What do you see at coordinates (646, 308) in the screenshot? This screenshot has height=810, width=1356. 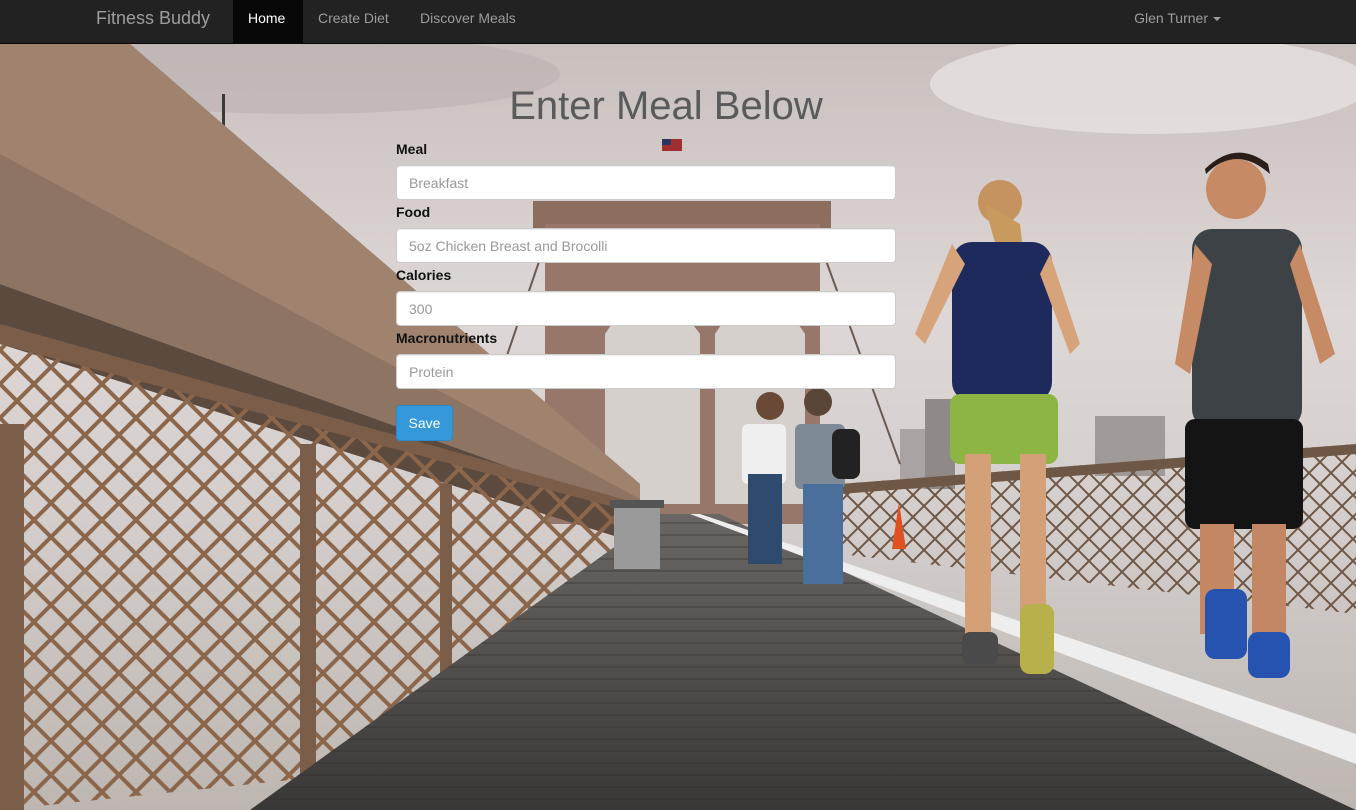 I see `calories-input` at bounding box center [646, 308].